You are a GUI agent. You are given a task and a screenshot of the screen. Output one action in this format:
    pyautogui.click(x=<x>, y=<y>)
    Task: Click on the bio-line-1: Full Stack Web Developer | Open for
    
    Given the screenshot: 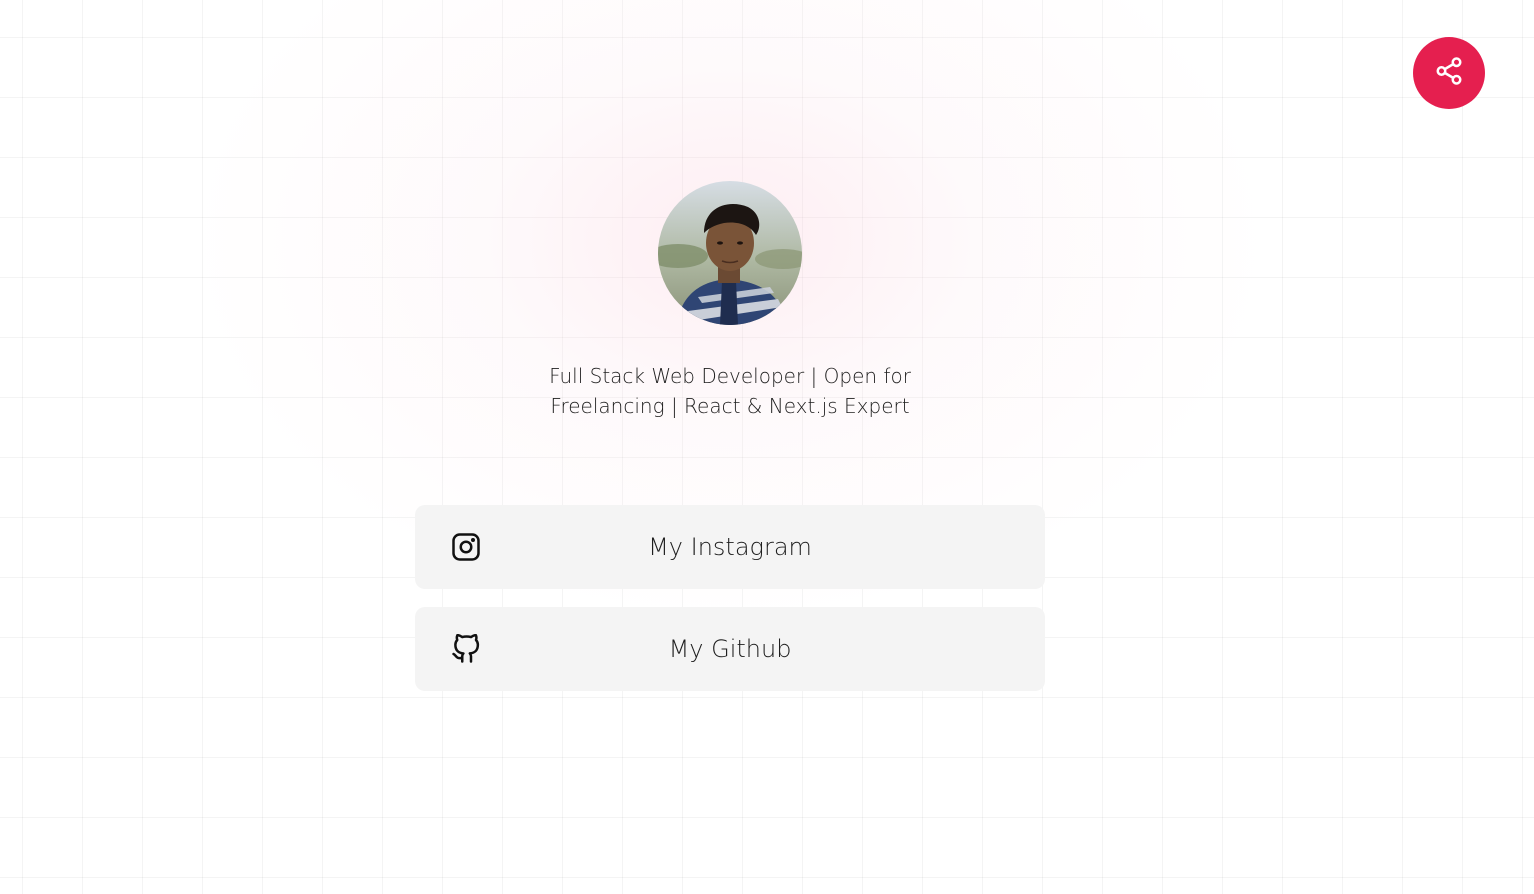 What is the action you would take?
    pyautogui.click(x=730, y=376)
    